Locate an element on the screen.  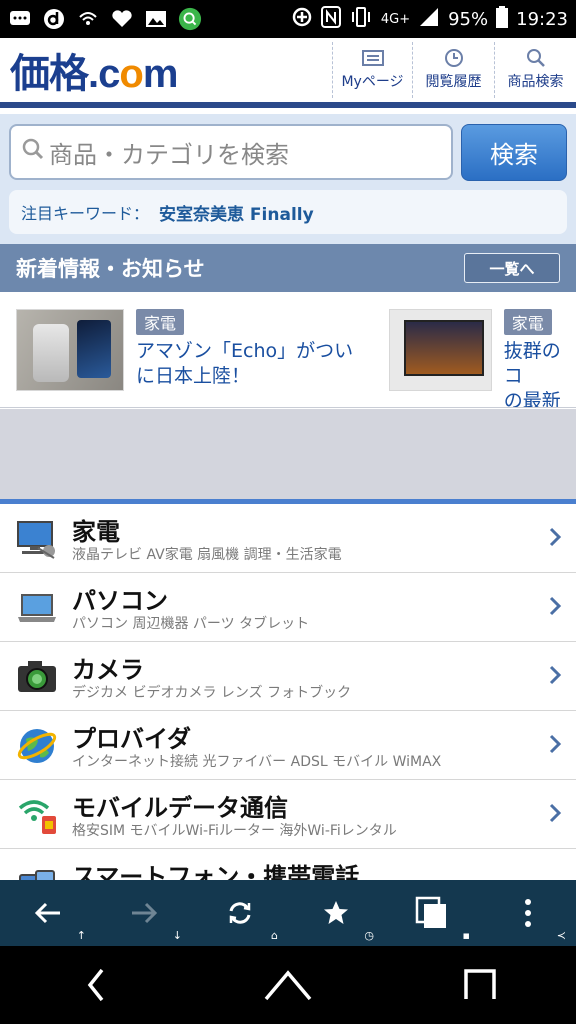
nfc-icon is located at coordinates (330, 19).